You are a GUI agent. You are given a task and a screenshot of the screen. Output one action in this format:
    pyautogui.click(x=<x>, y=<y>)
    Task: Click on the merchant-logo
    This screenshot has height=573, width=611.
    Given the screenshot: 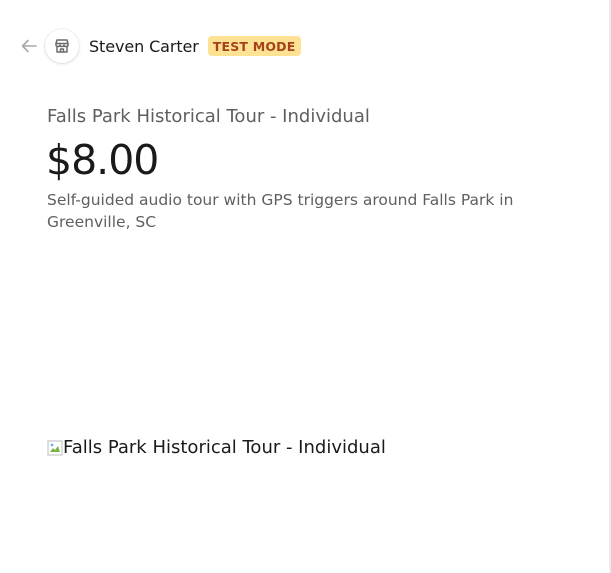 What is the action you would take?
    pyautogui.click(x=62, y=46)
    